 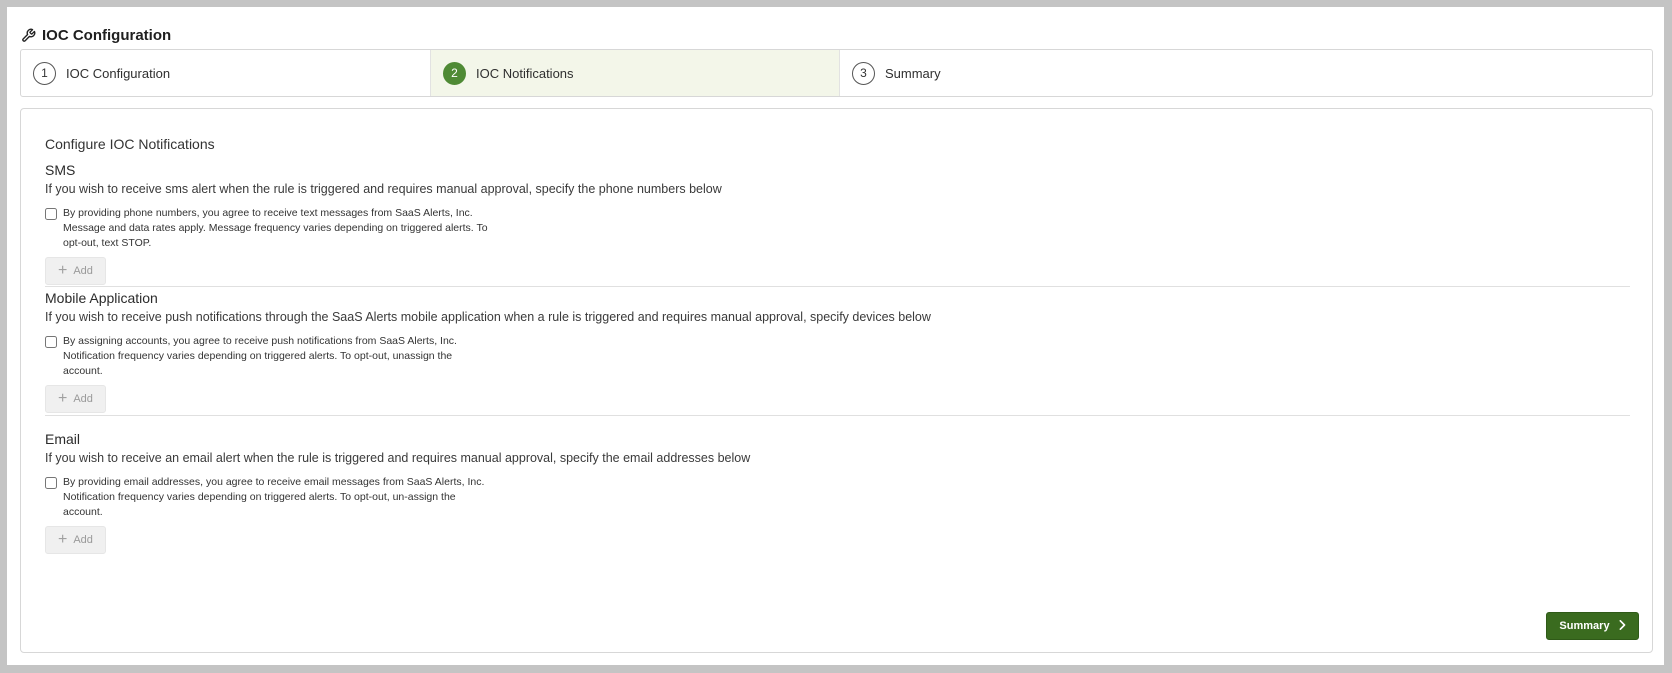 I want to click on summary-button-label: Summary, so click(x=1584, y=626).